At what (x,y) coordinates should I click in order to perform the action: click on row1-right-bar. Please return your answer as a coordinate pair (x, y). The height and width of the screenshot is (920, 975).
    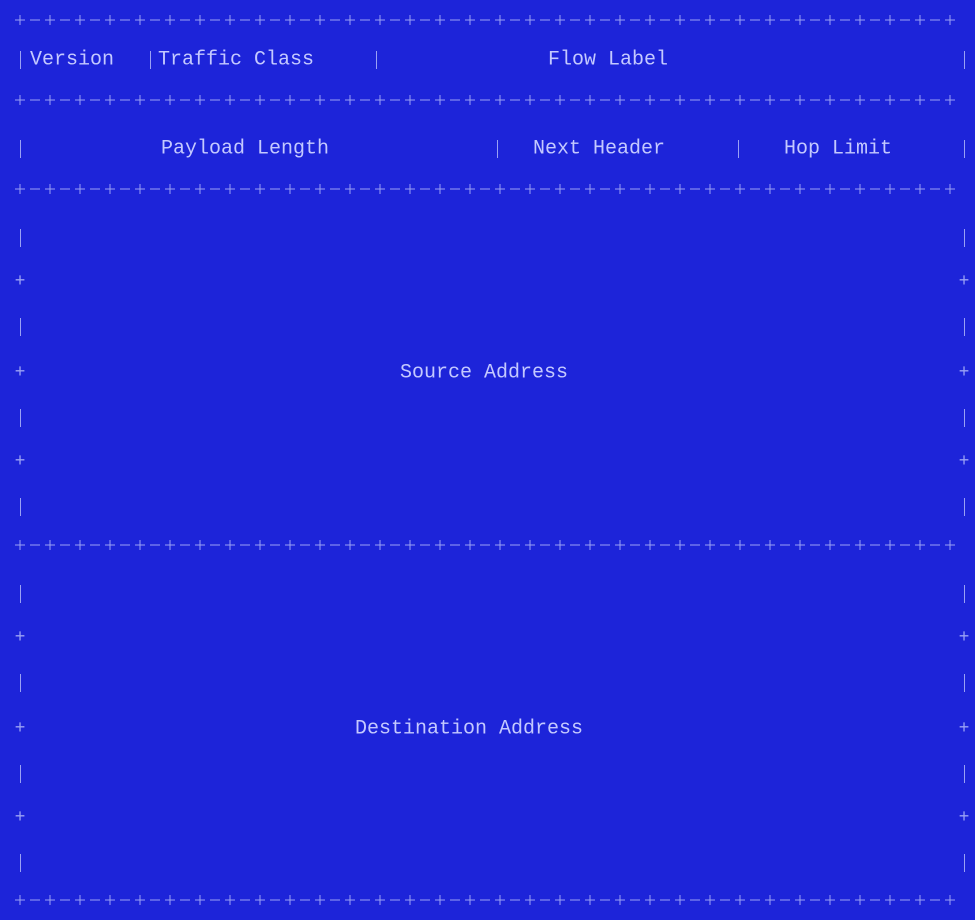
    Looking at the image, I should click on (964, 60).